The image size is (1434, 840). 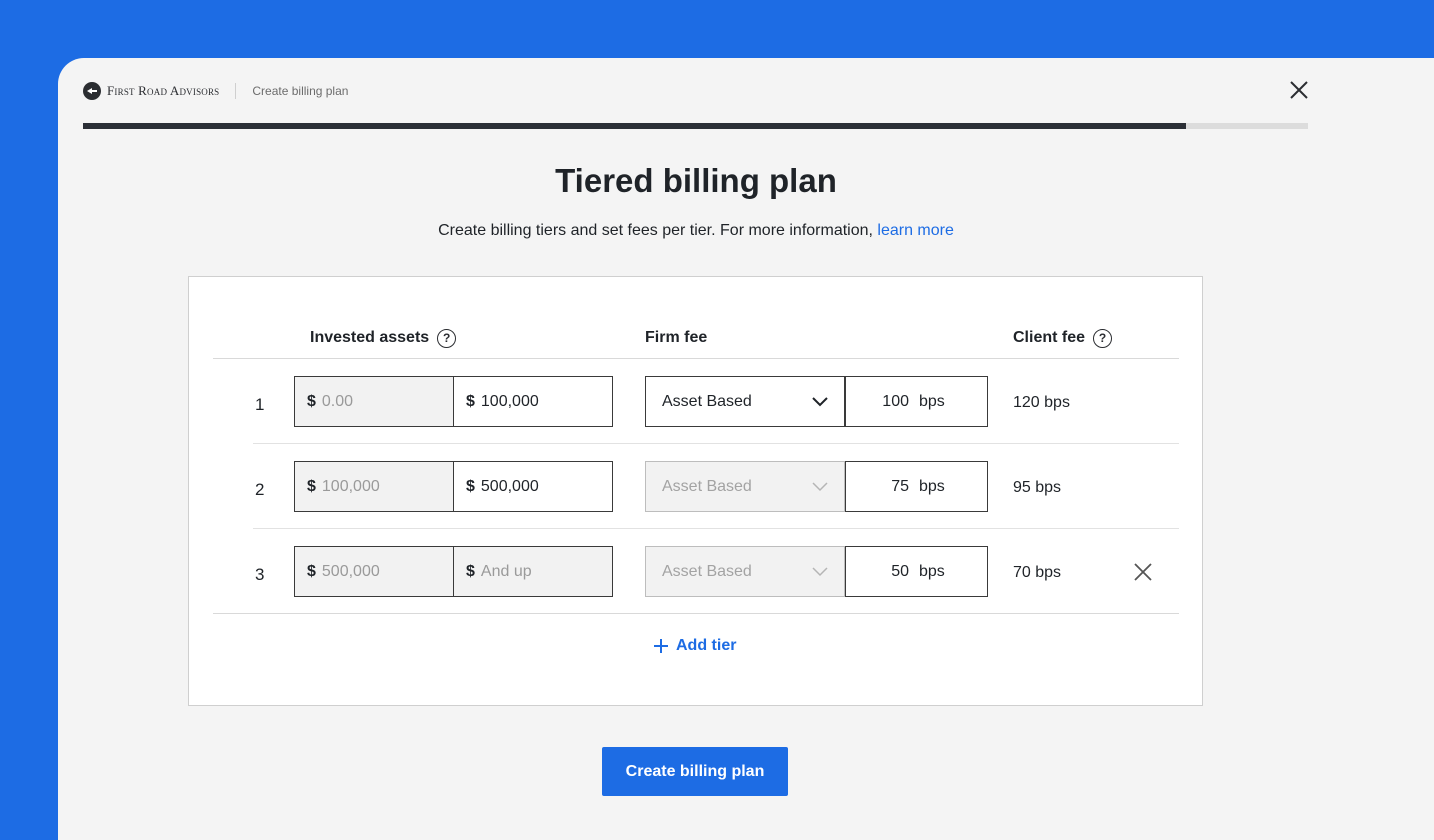 I want to click on top-bar: First Road Advisors Create billing plan, so click(x=215, y=91).